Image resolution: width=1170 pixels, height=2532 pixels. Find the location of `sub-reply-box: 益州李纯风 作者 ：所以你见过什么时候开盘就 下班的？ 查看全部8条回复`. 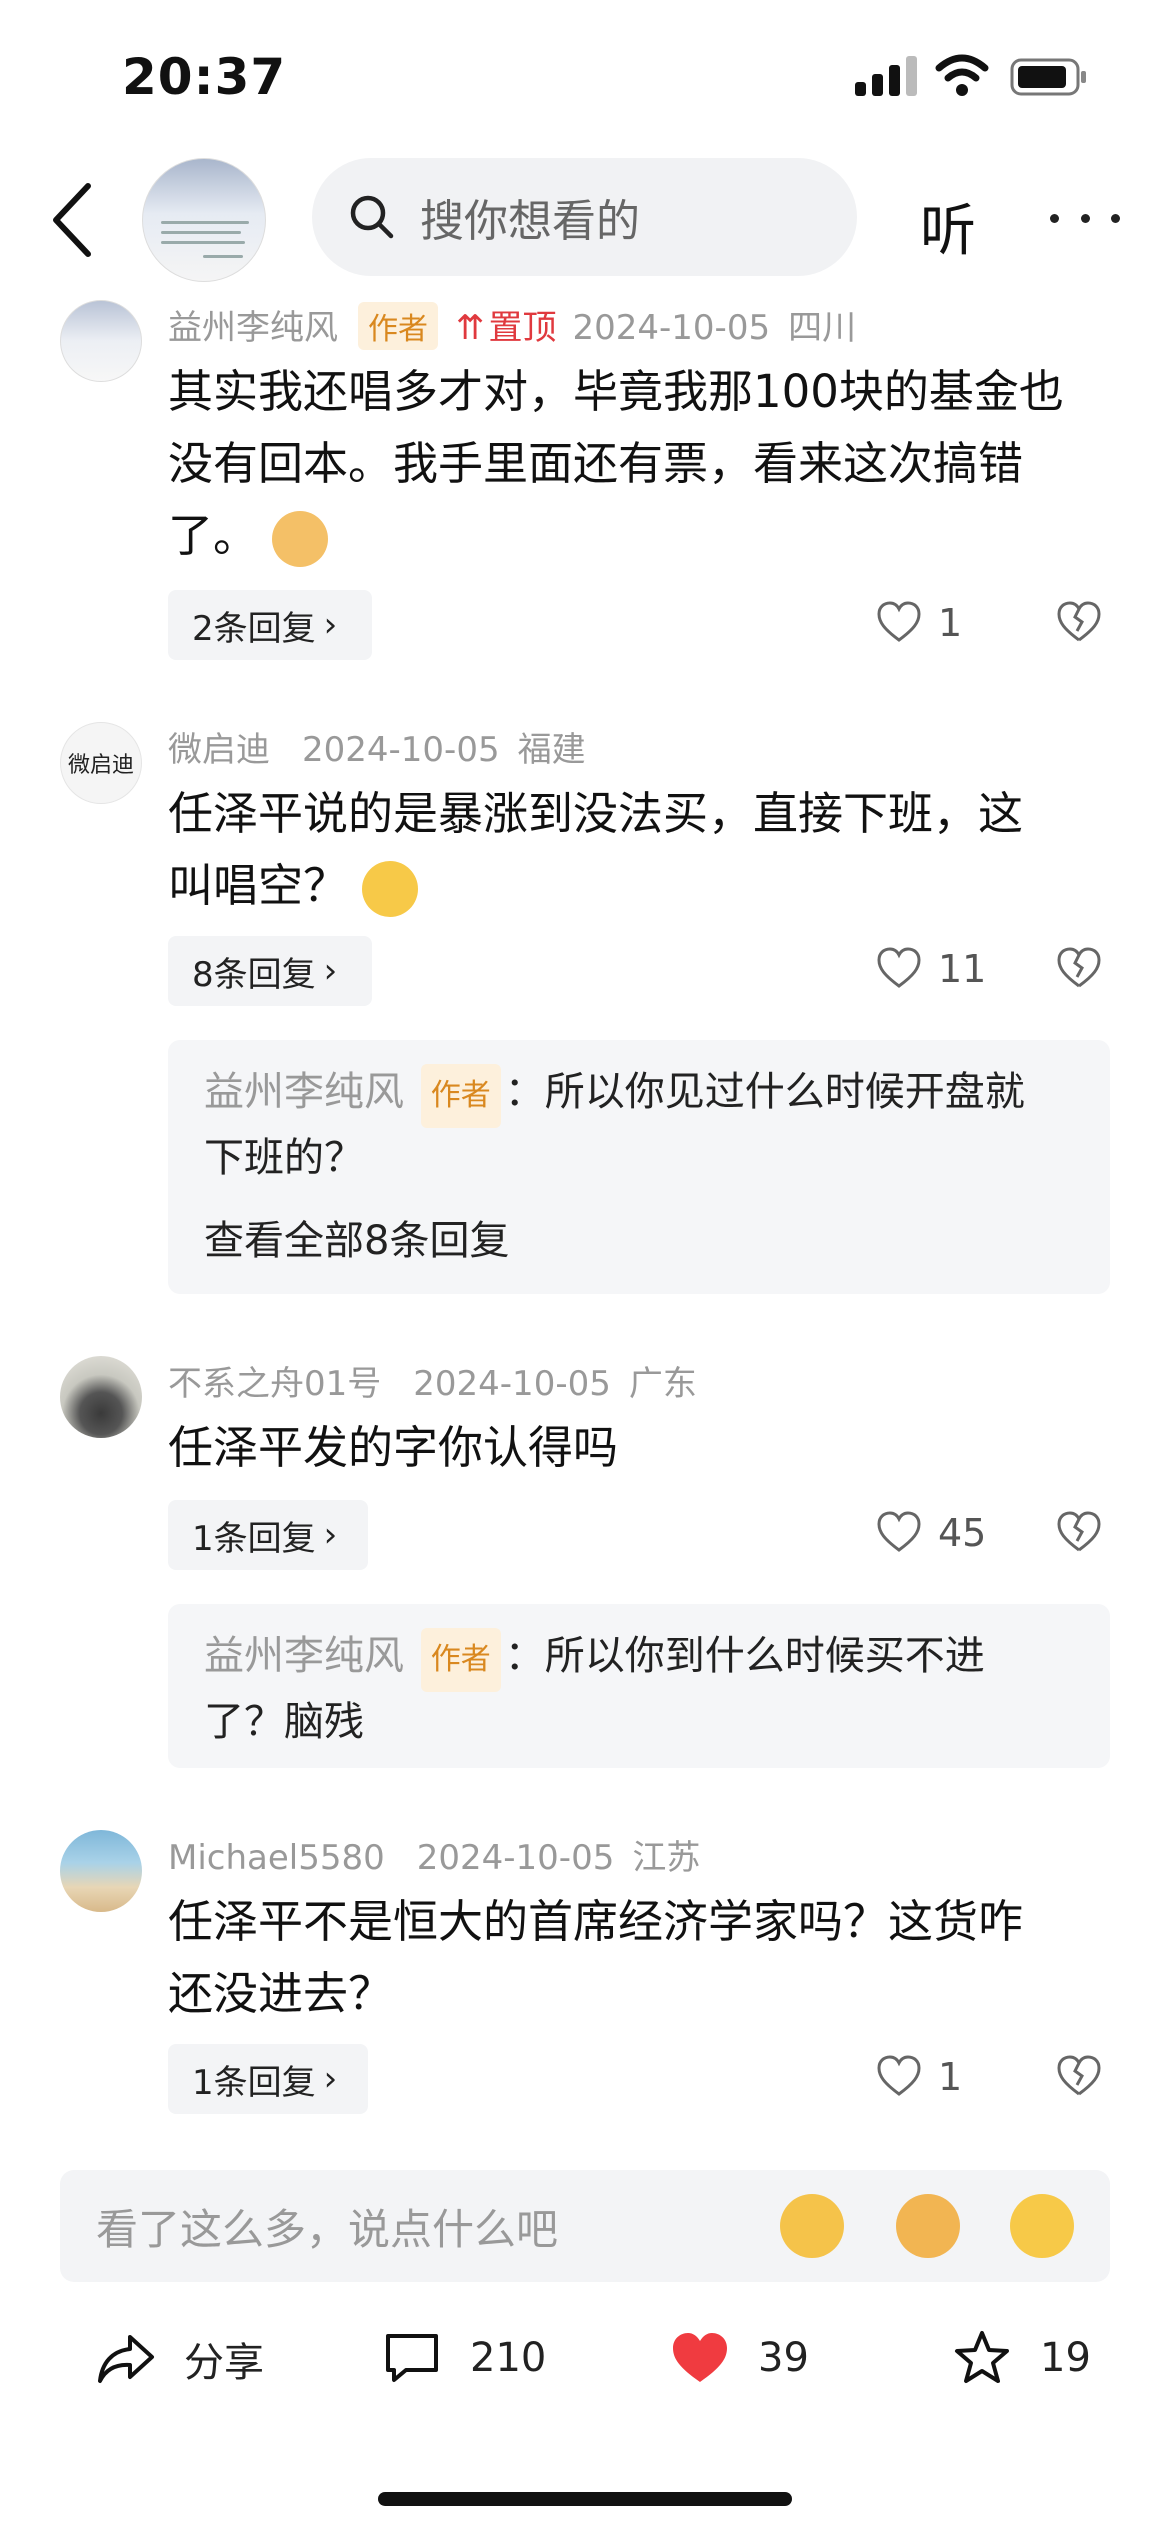

sub-reply-box: 益州李纯风 作者 ：所以你见过什么时候开盘就 下班的？ 查看全部8条回复 is located at coordinates (639, 1167).